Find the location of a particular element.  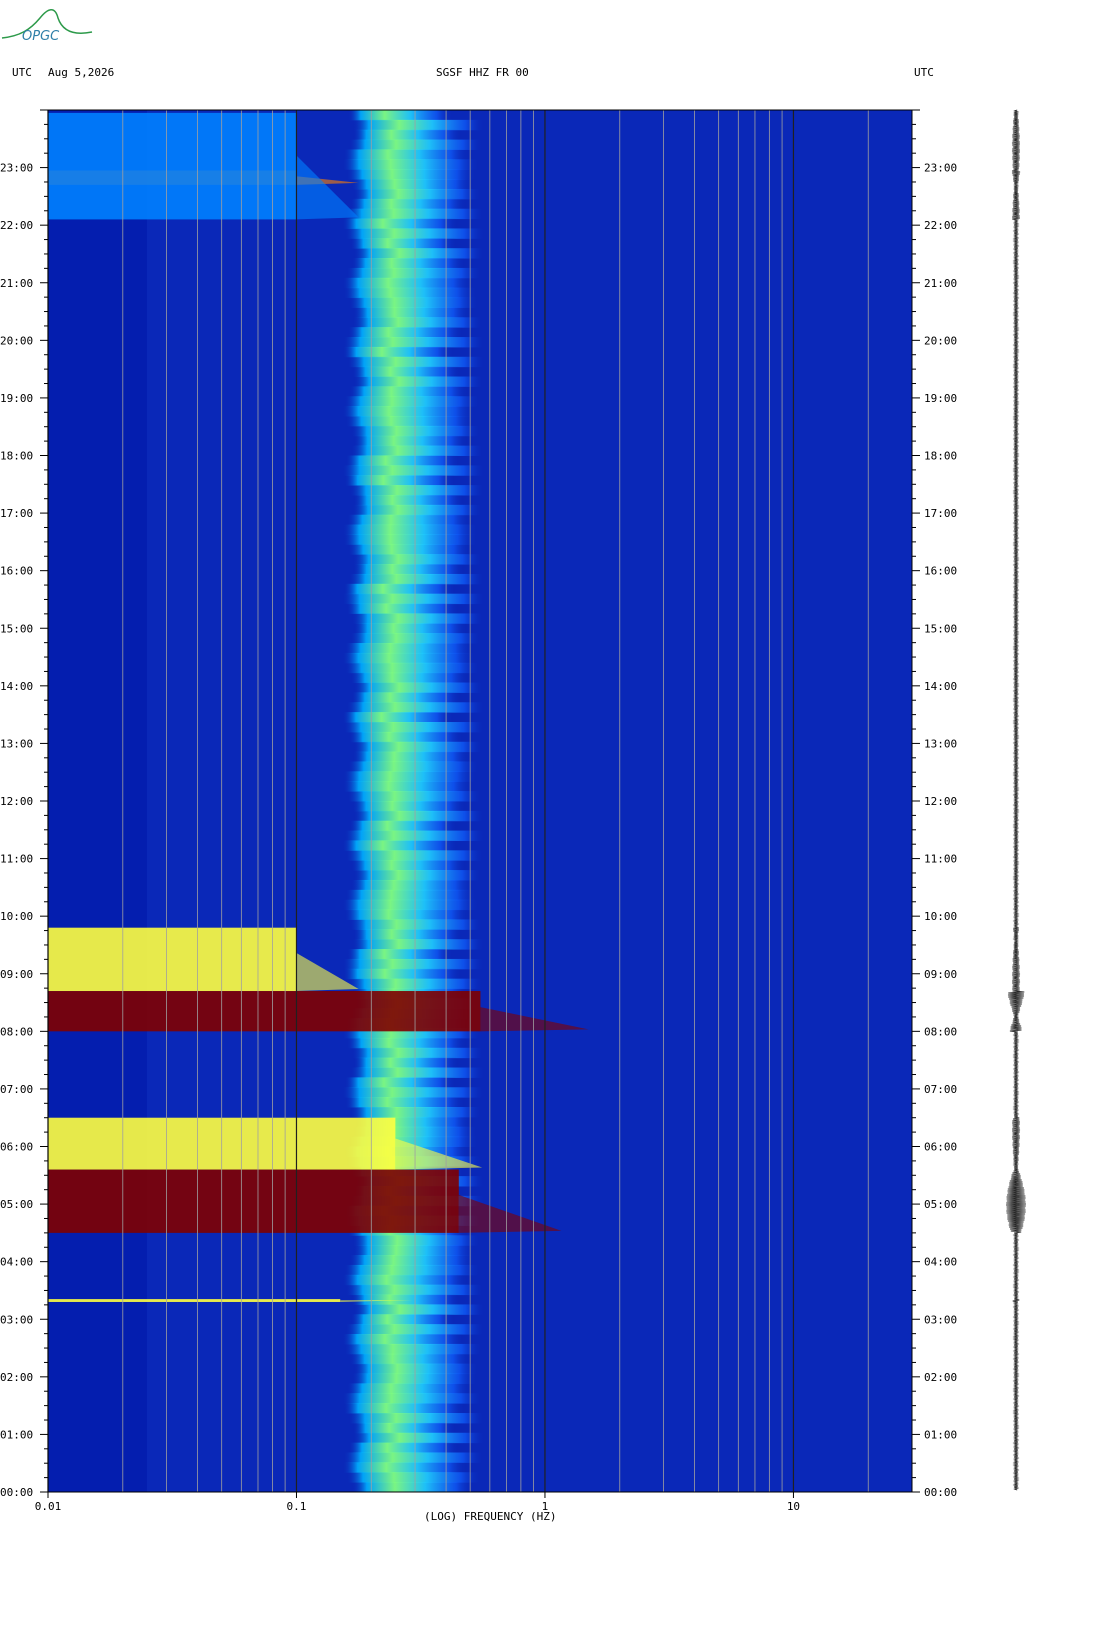

y-tick-label-right: 14:00 is located at coordinates (940, 686).